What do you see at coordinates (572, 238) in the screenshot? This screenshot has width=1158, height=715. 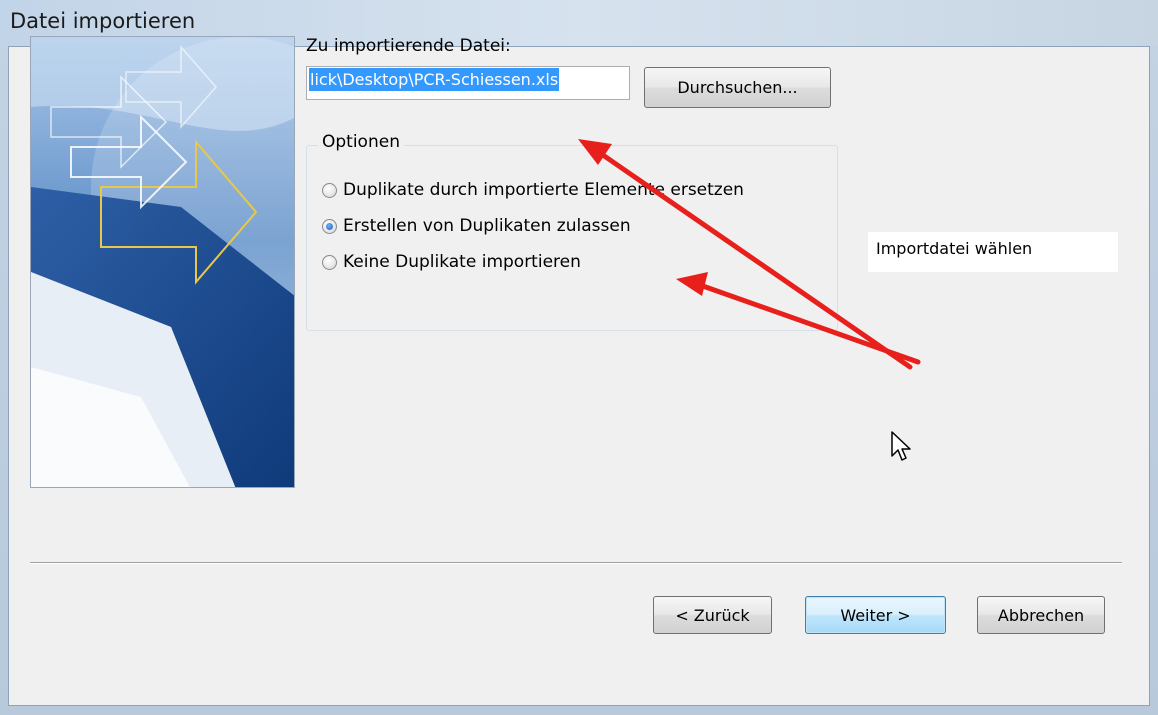 I see `options-group` at bounding box center [572, 238].